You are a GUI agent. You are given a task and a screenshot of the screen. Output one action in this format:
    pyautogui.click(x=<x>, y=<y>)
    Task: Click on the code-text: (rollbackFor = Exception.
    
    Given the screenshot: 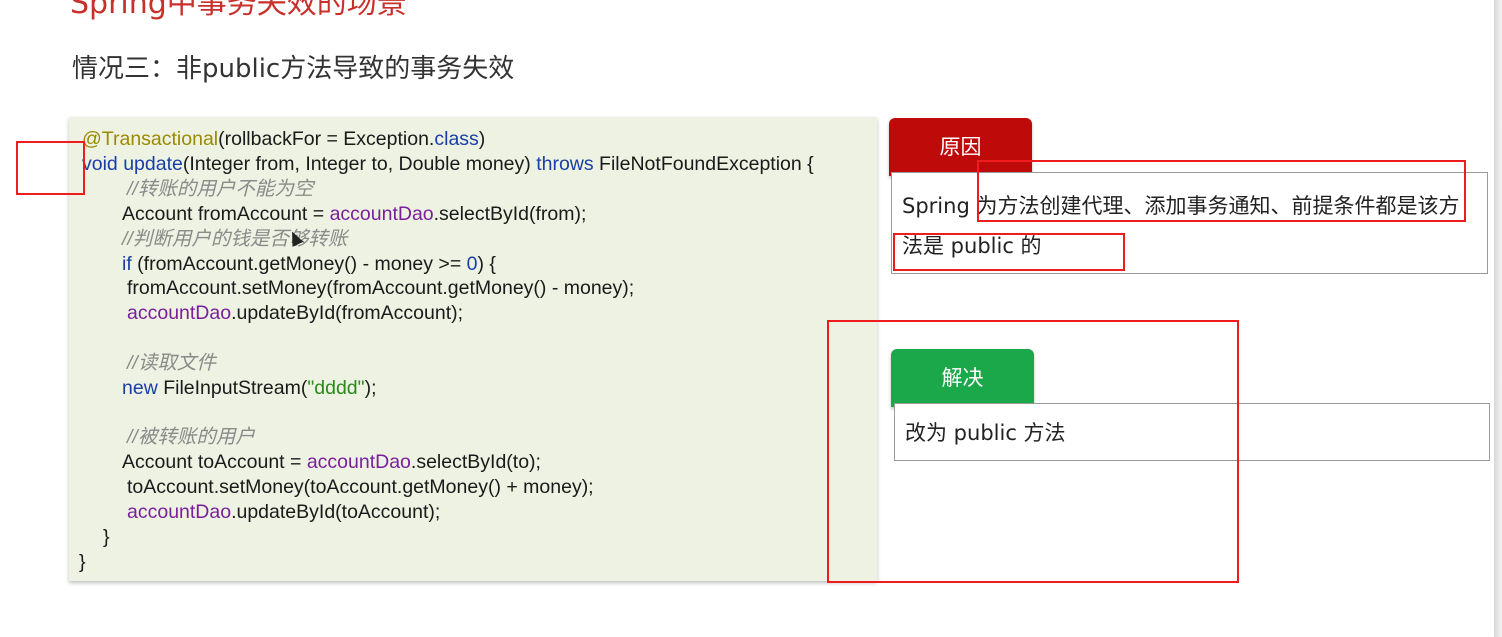 What is the action you would take?
    pyautogui.click(x=326, y=139)
    